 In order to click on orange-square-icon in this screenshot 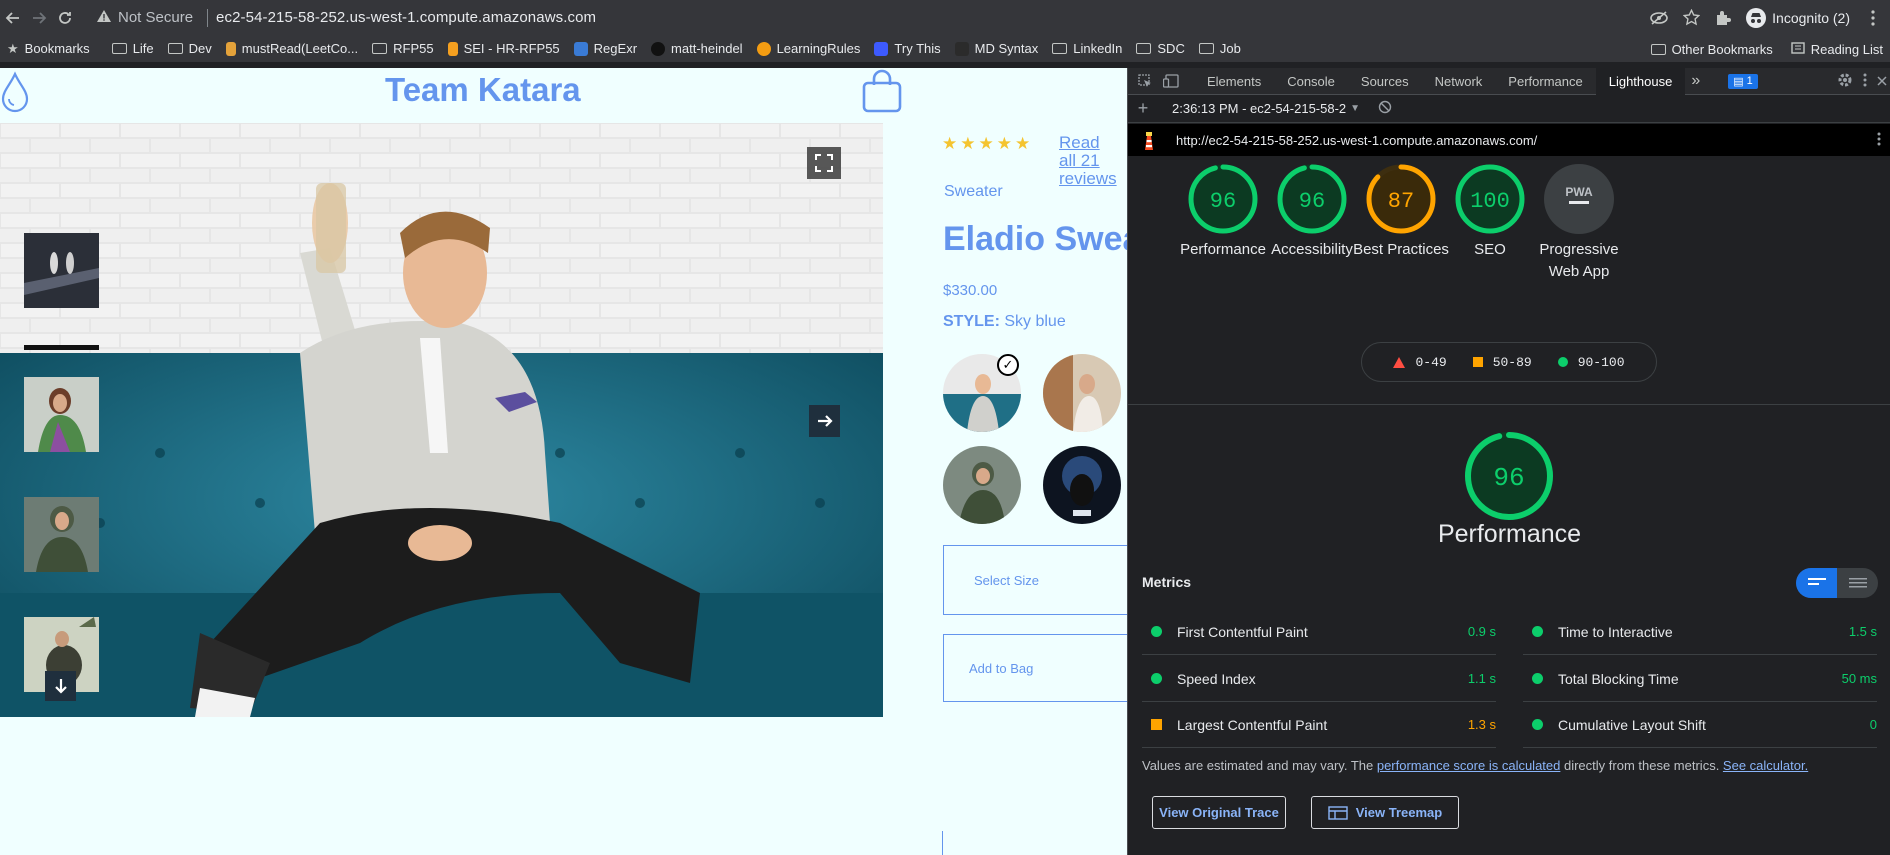, I will do `click(1156, 724)`.